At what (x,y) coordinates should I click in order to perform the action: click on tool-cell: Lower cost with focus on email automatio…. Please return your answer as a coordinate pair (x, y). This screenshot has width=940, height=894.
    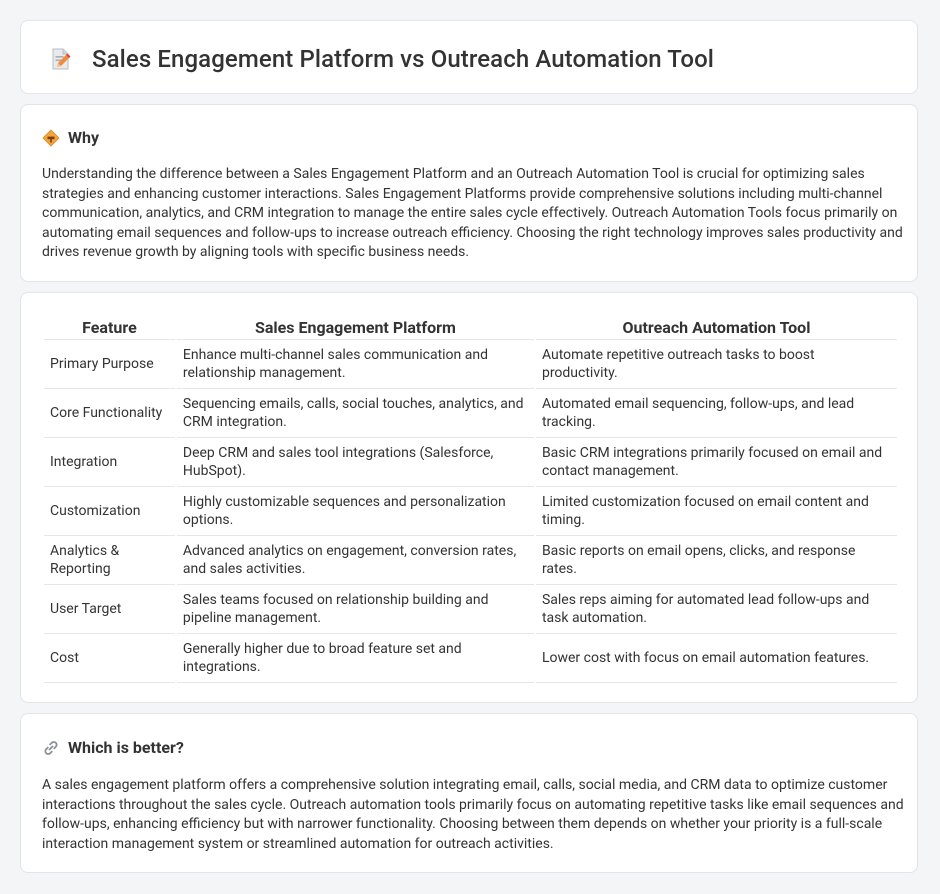
    Looking at the image, I should click on (716, 658).